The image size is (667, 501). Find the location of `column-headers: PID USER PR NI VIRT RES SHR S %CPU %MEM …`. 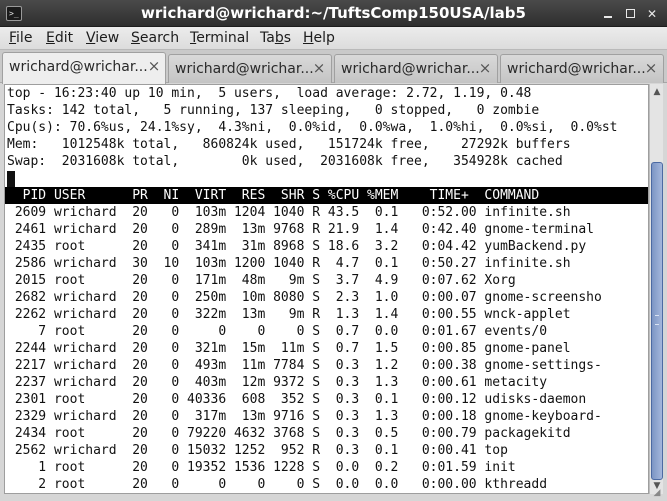

column-headers: PID USER PR NI VIRT RES SHR S %CPU %MEM … is located at coordinates (273, 195).